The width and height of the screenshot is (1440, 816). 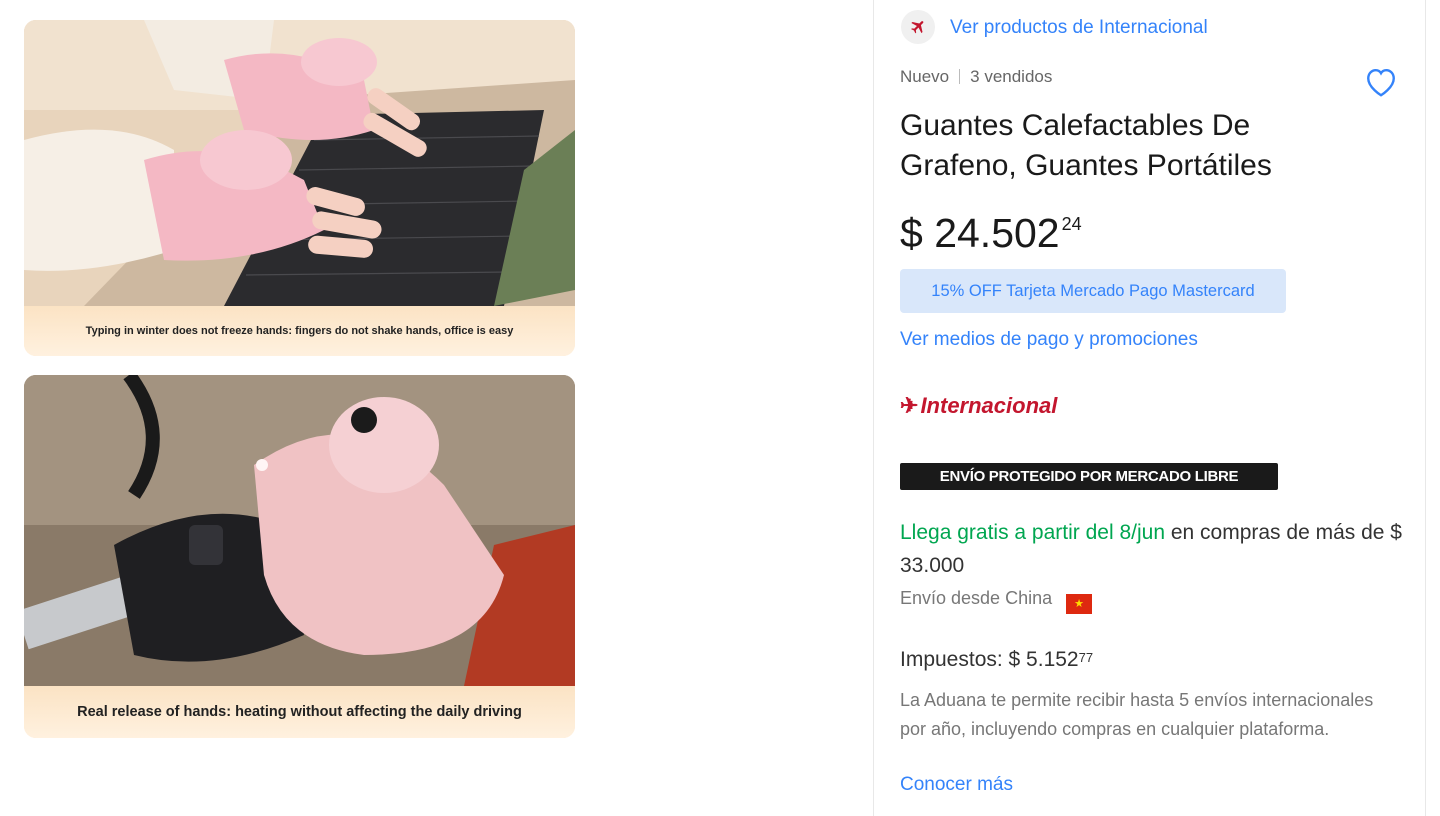 What do you see at coordinates (1089, 476) in the screenshot?
I see `protected-shipping-badge: ENVÍO PROTEGIDO POR MERCADO LIBRE` at bounding box center [1089, 476].